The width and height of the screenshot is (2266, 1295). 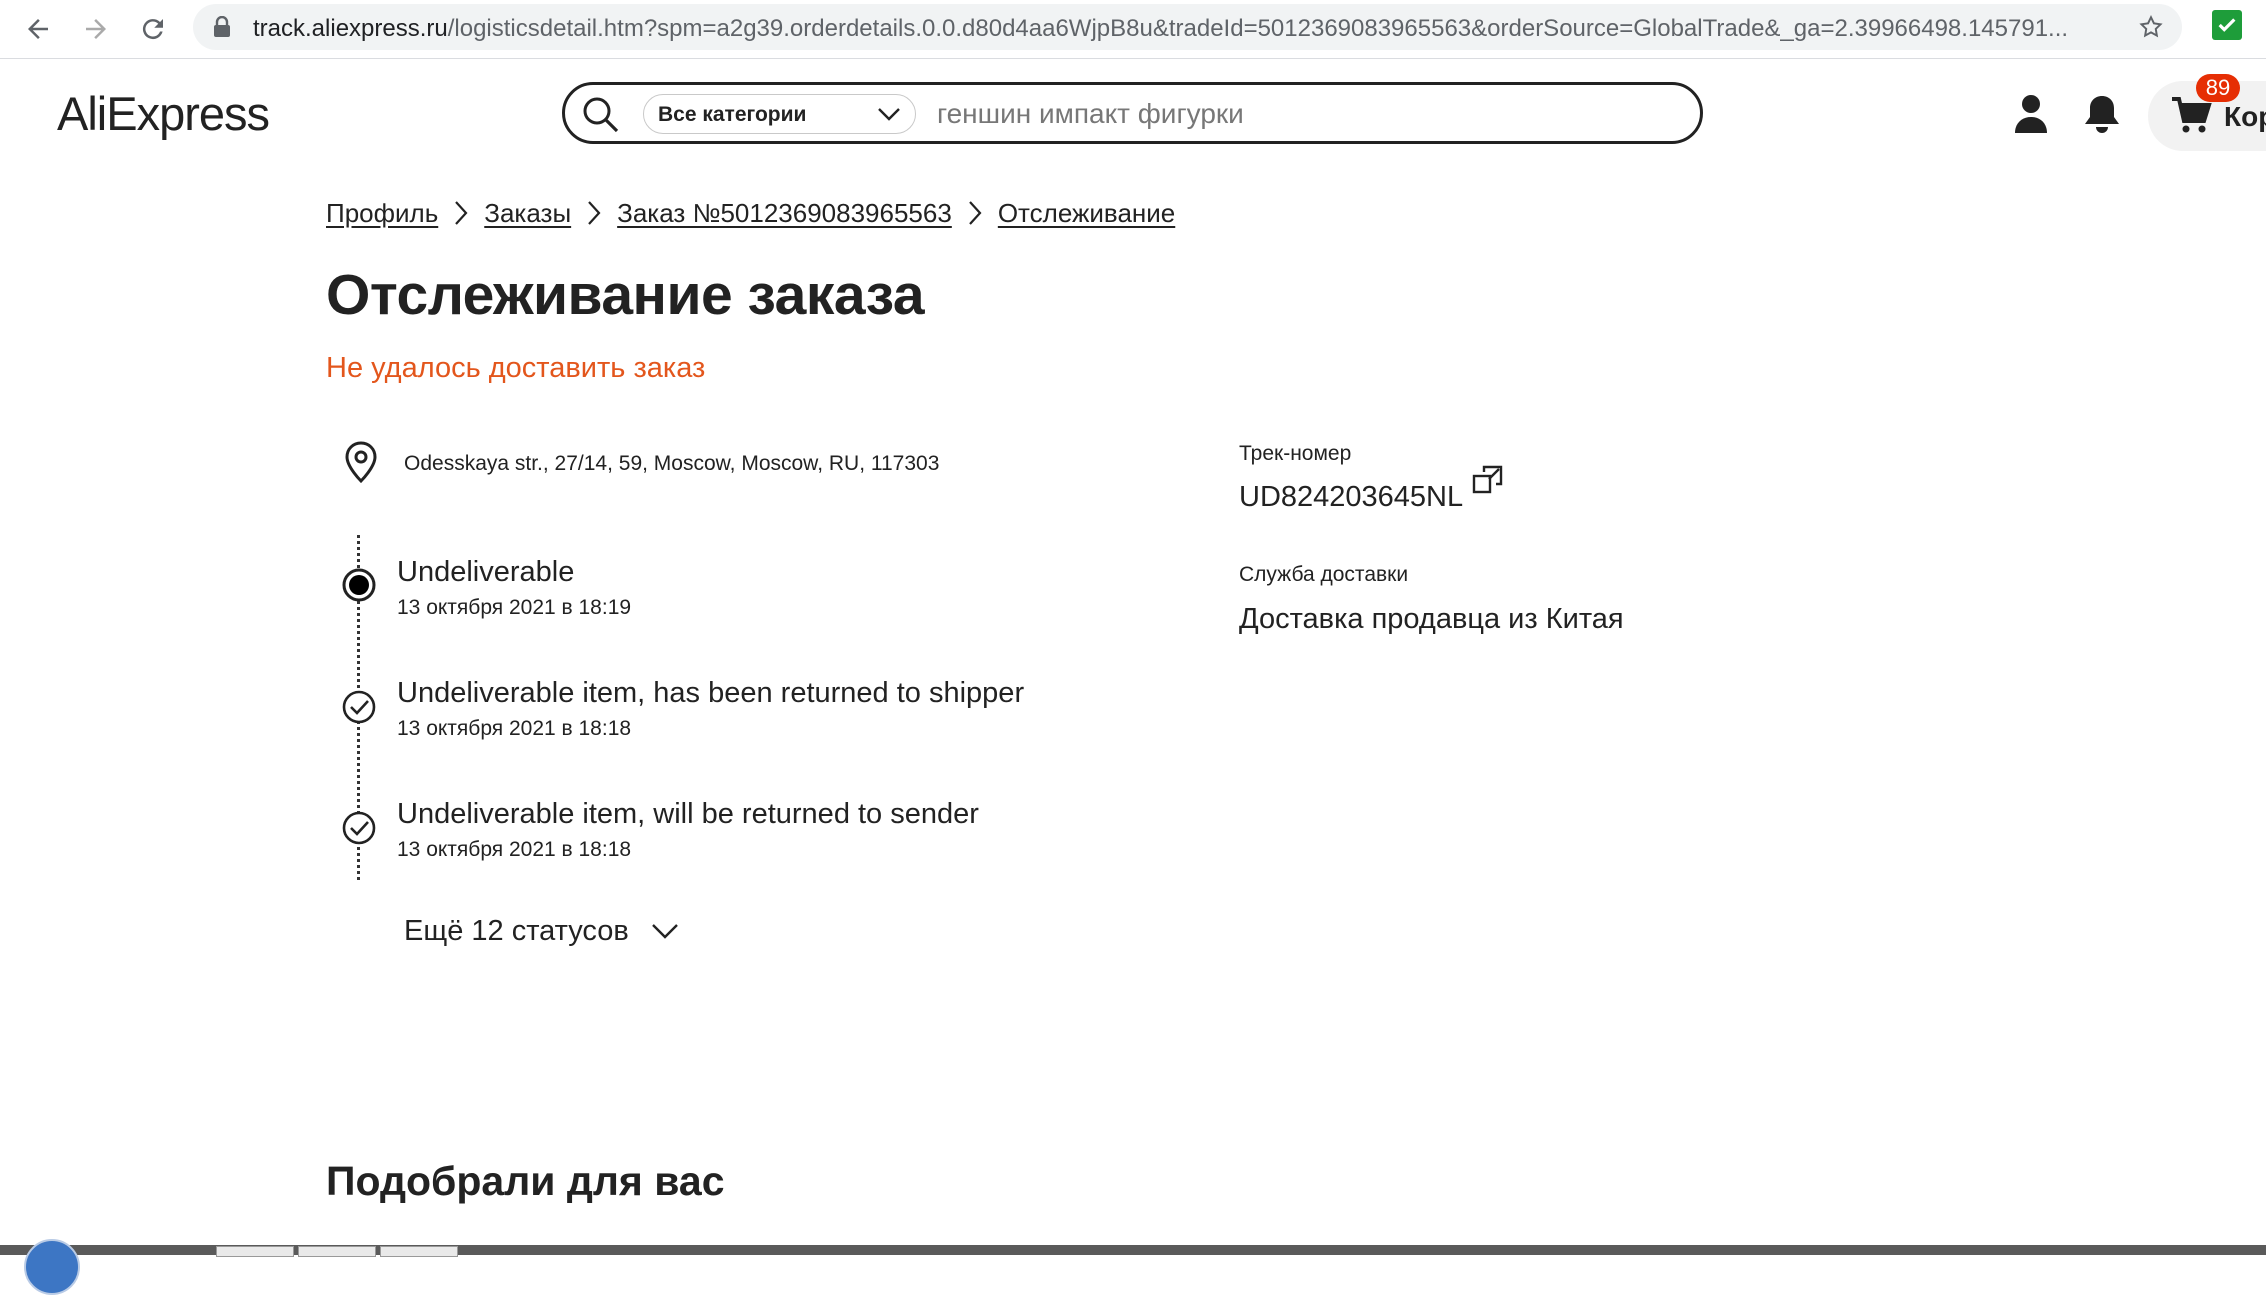 What do you see at coordinates (361, 464) in the screenshot?
I see `location-pin-icon` at bounding box center [361, 464].